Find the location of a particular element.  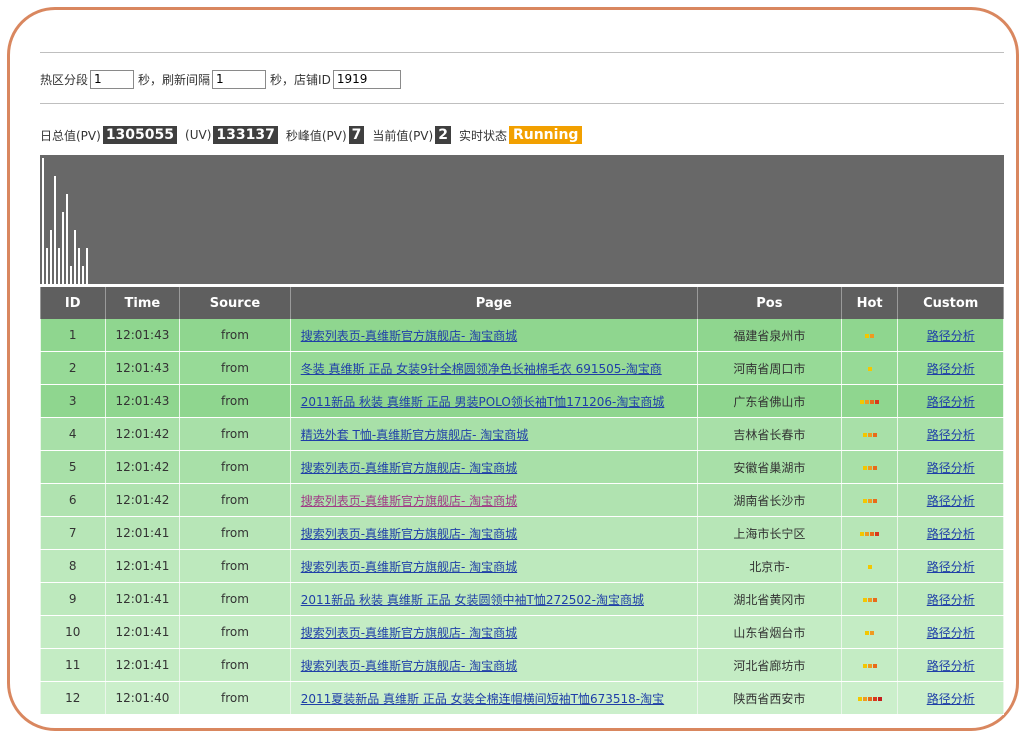

segment-label: 热区分段 is located at coordinates (64, 79).